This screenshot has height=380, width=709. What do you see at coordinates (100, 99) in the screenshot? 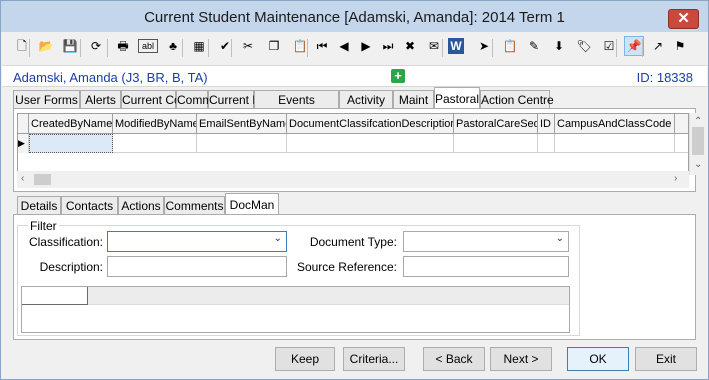
I see `tab-alerts: Alerts` at bounding box center [100, 99].